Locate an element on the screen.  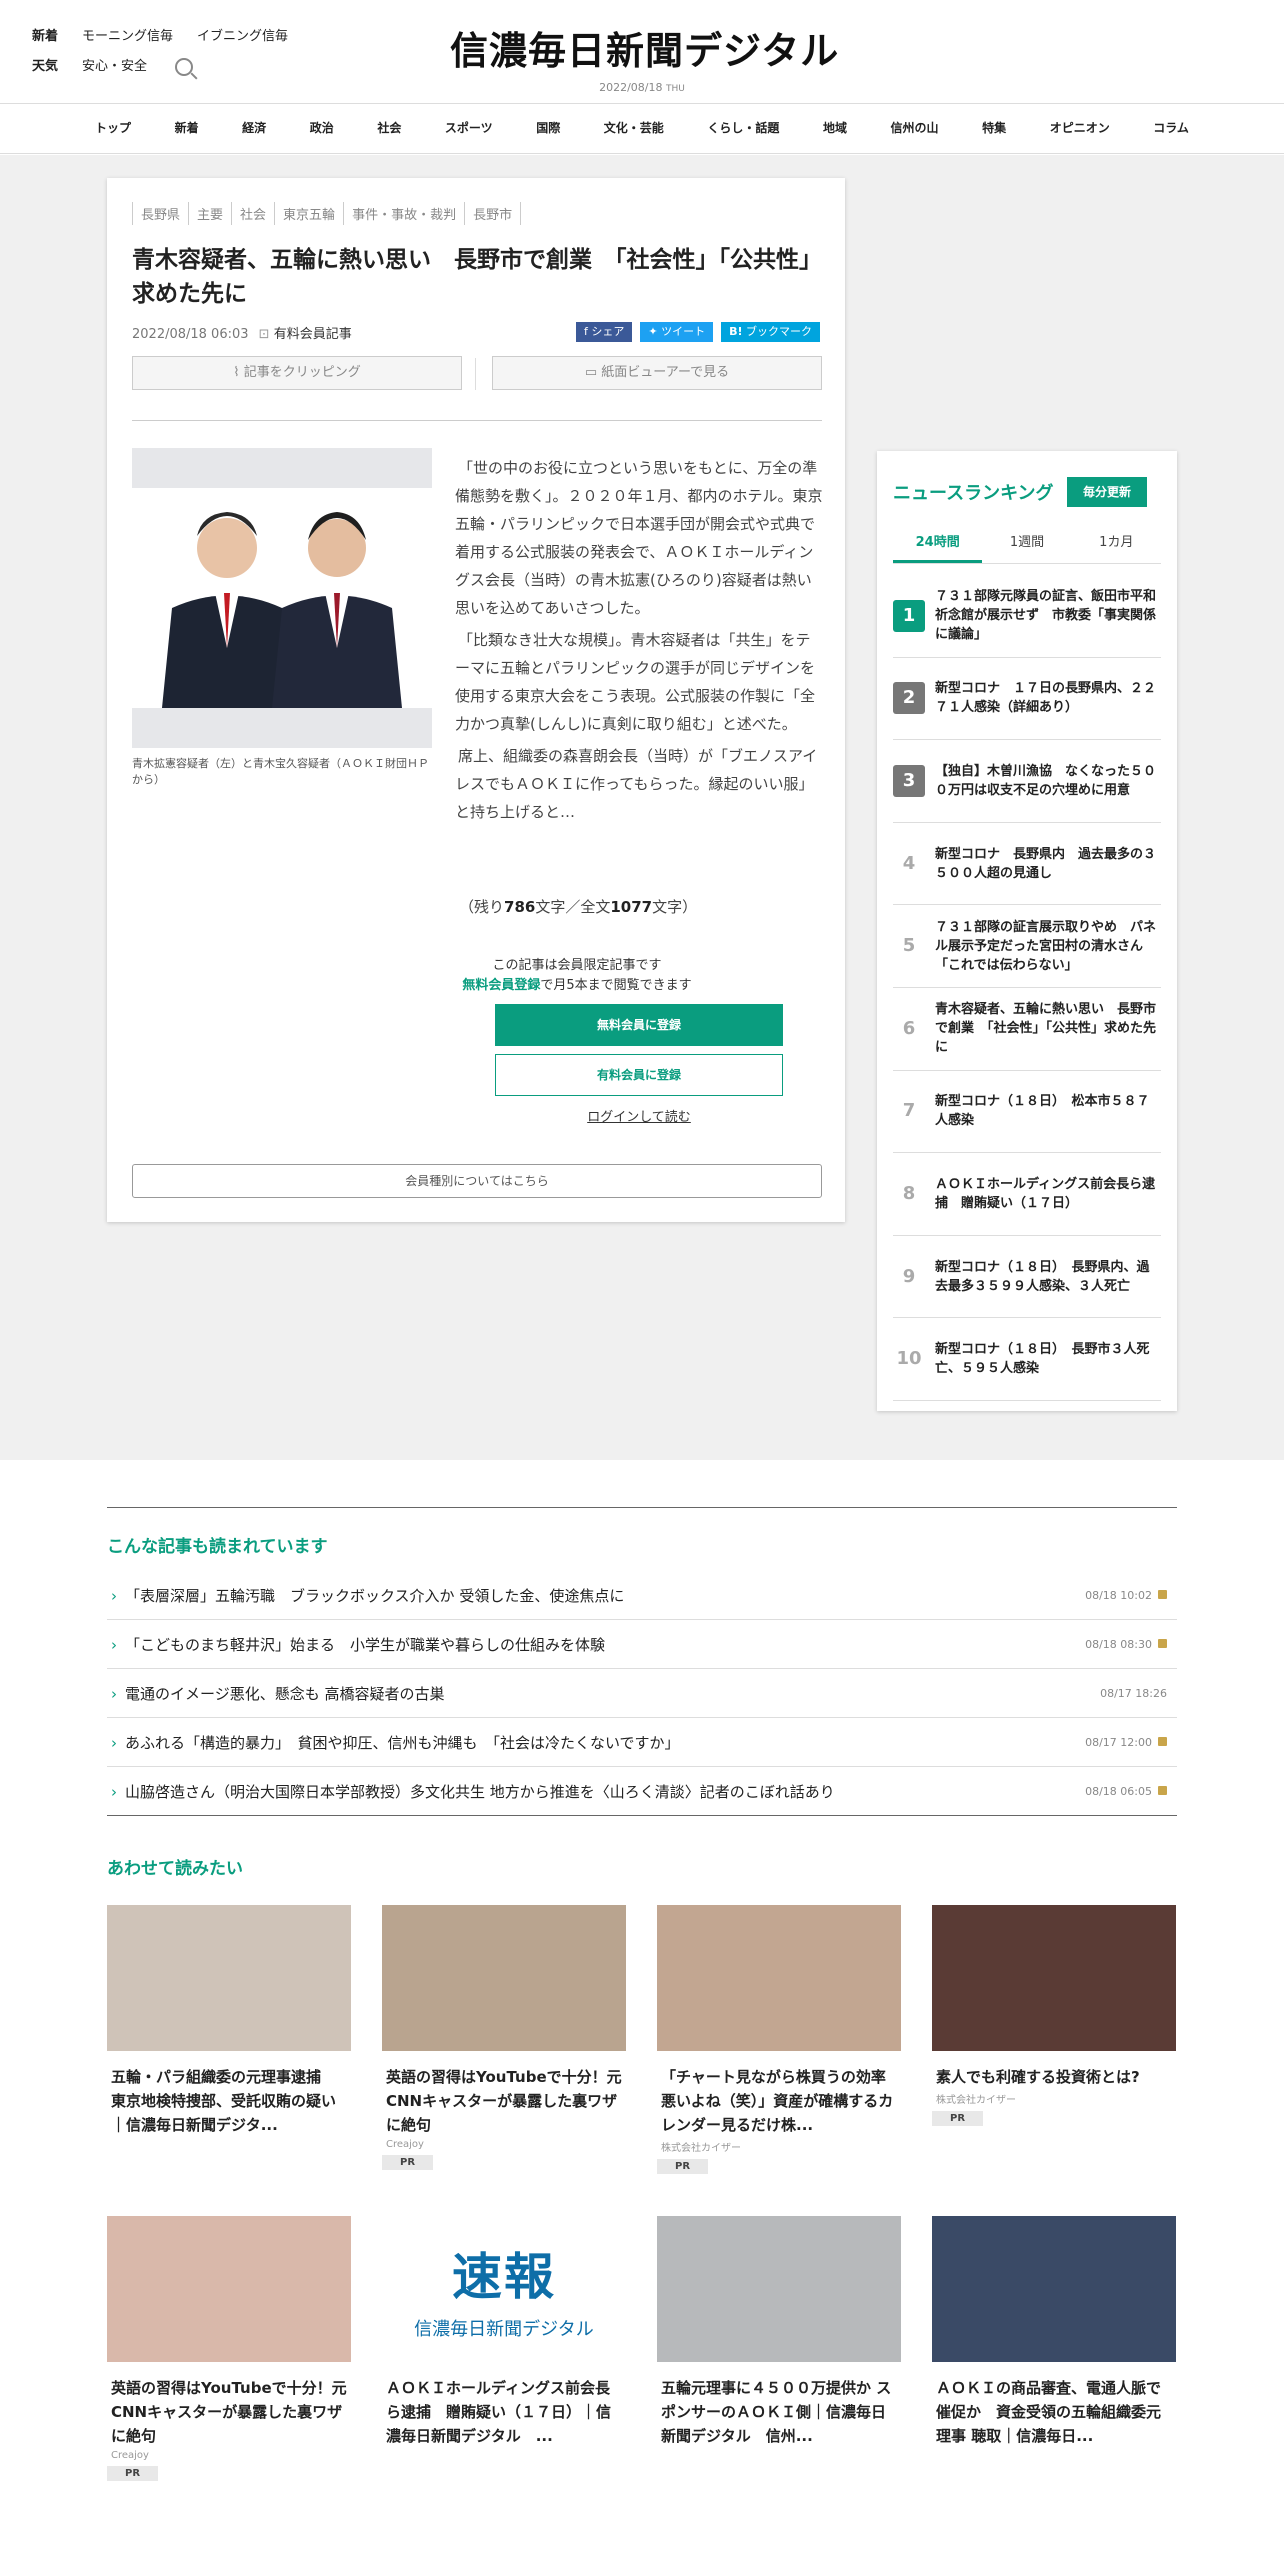
tile-source: 株式会社カイザー is located at coordinates (976, 2100).